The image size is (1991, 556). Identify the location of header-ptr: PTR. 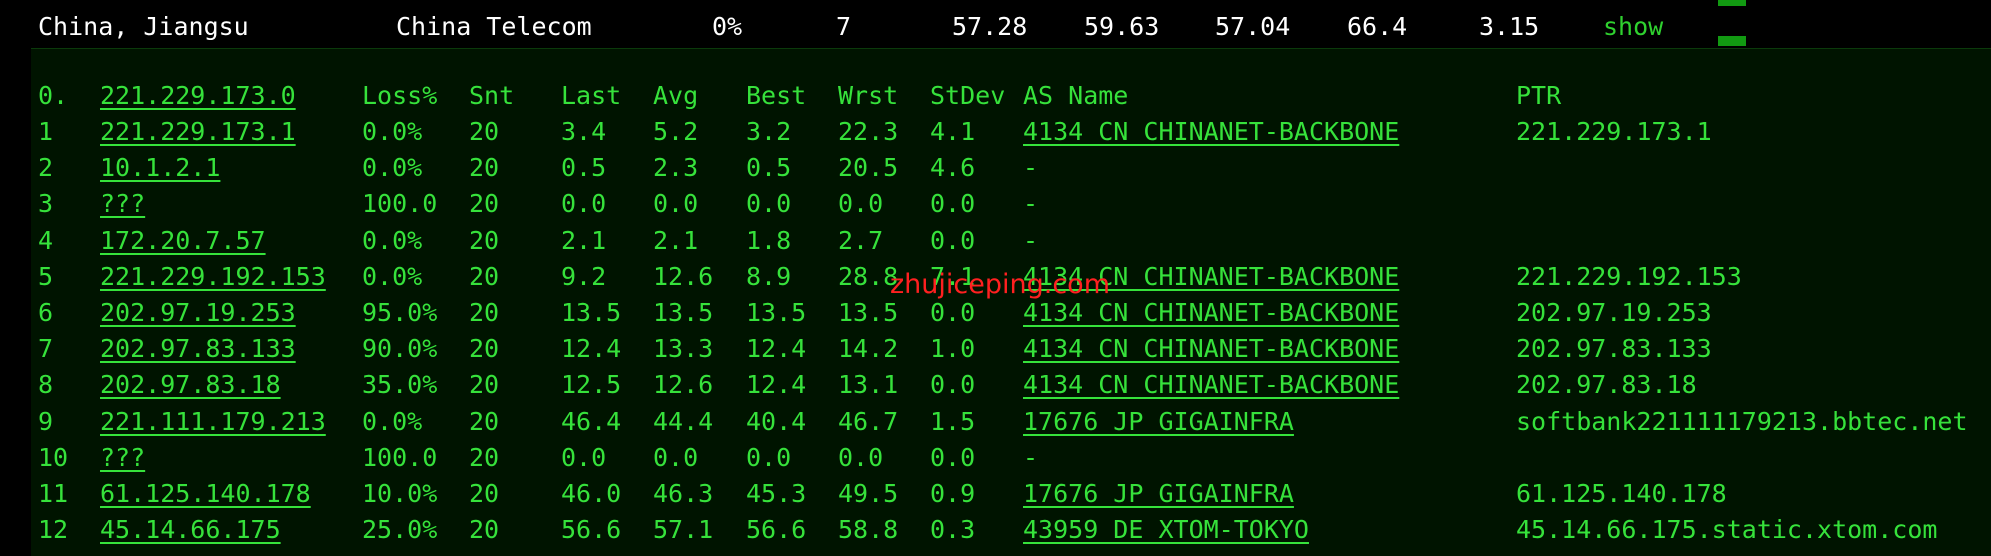
(1539, 95).